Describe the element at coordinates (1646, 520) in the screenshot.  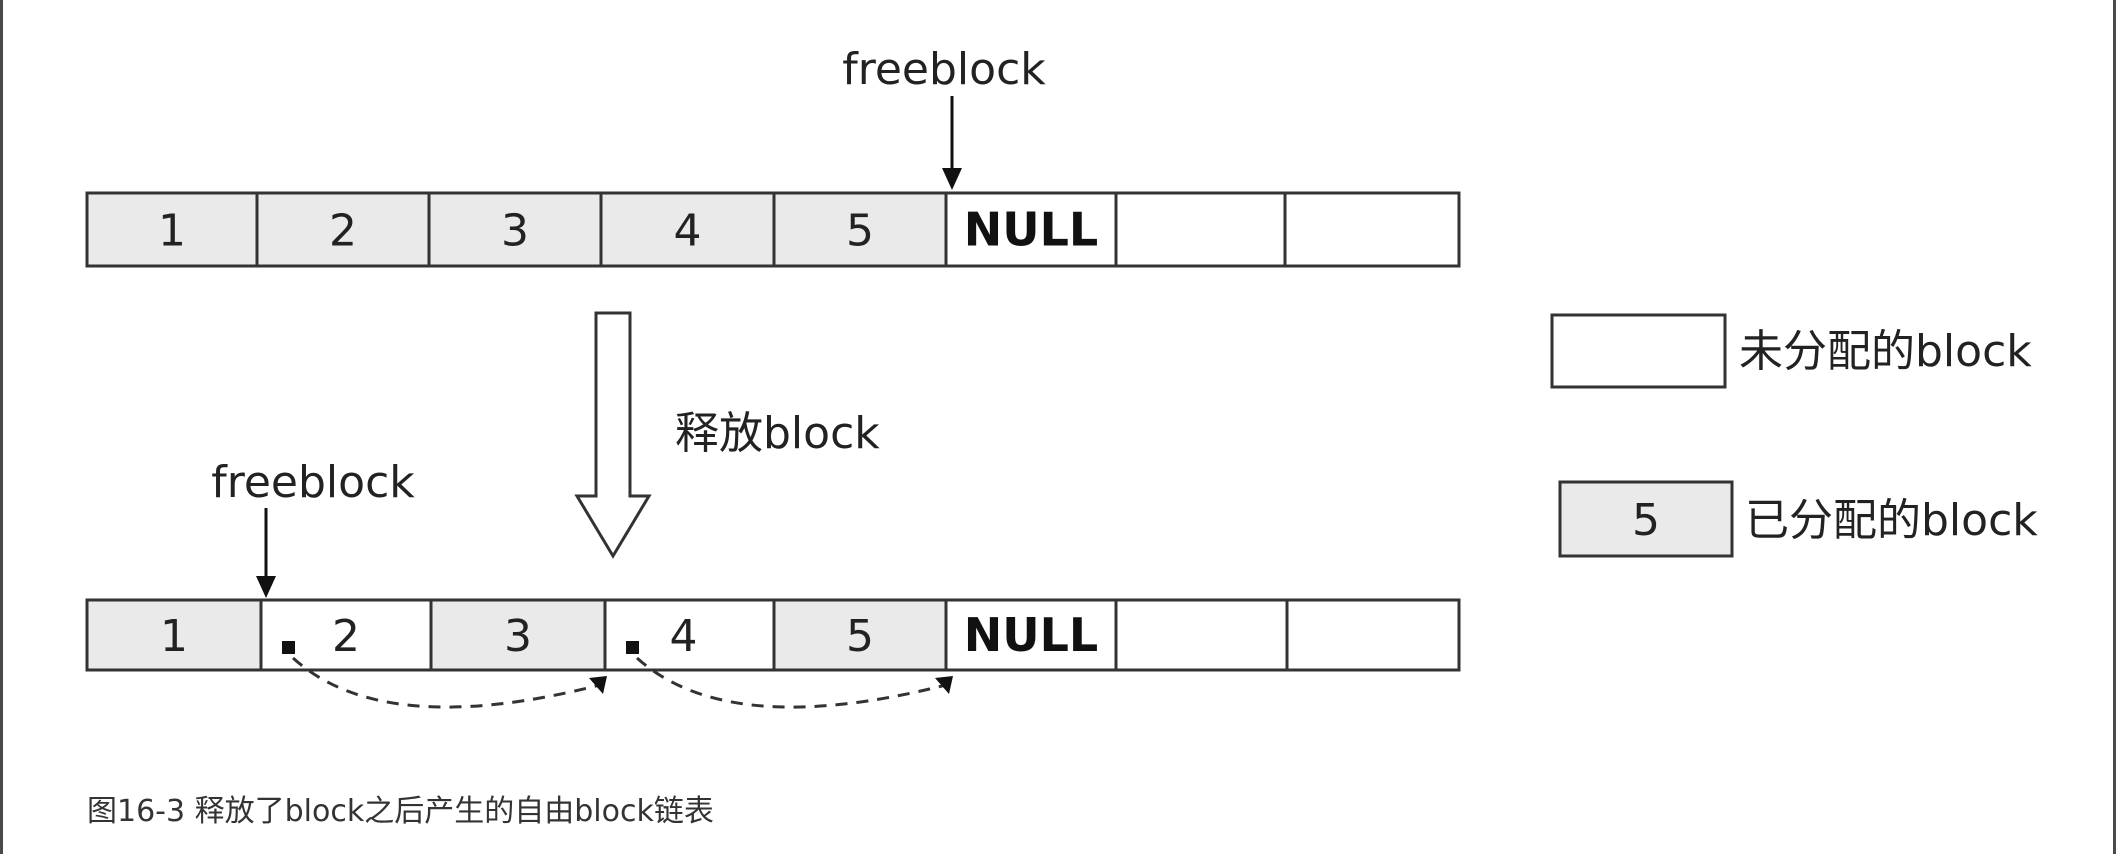
I see `legend-allocated-sample: 5` at that location.